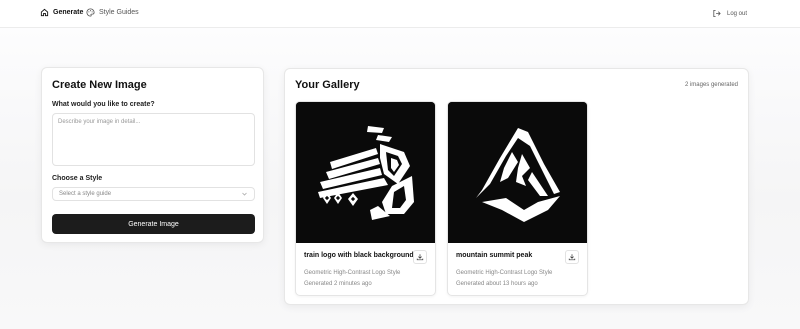 The width and height of the screenshot is (800, 329). What do you see at coordinates (90, 12) in the screenshot?
I see `palette-icon` at bounding box center [90, 12].